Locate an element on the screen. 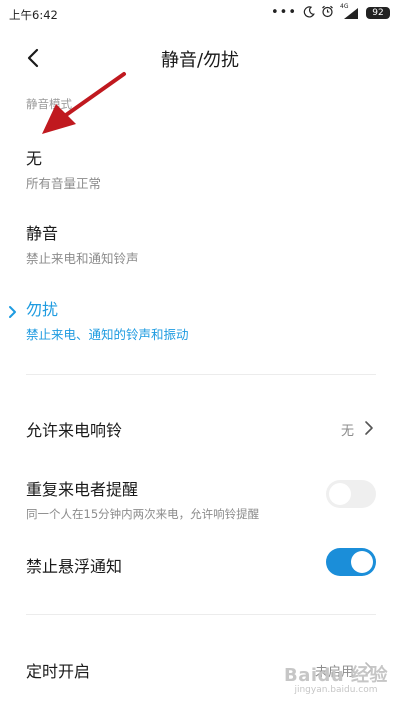 The image size is (400, 711). status-icons: ••• 4G 92 is located at coordinates (330, 12).